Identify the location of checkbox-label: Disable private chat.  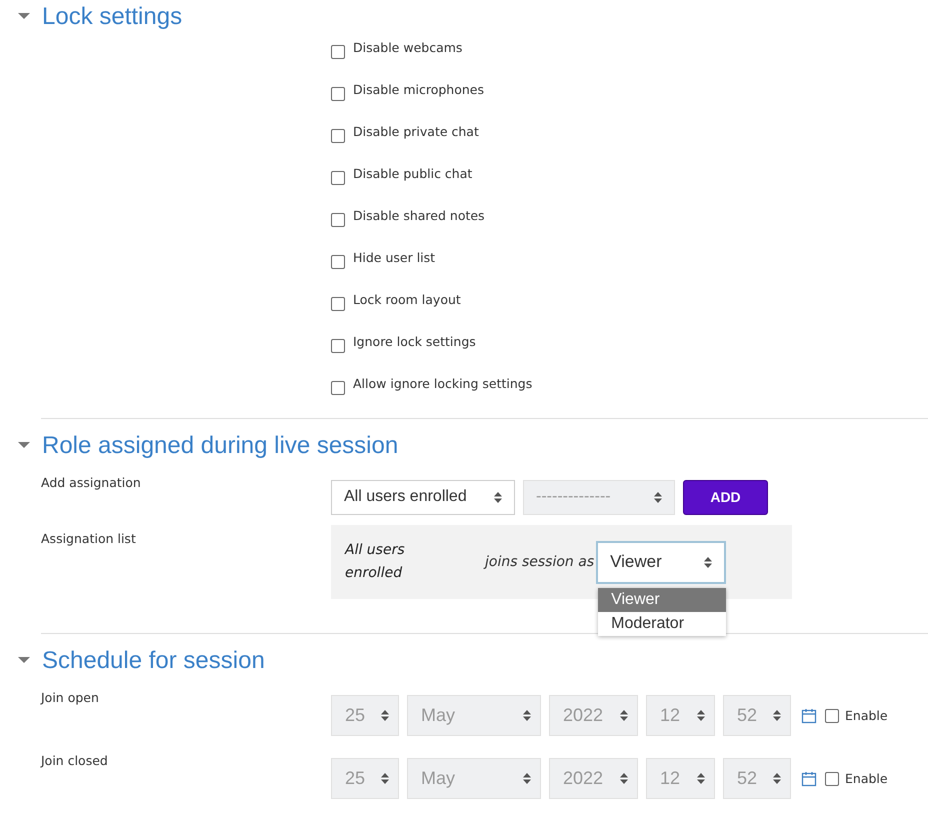
(416, 131).